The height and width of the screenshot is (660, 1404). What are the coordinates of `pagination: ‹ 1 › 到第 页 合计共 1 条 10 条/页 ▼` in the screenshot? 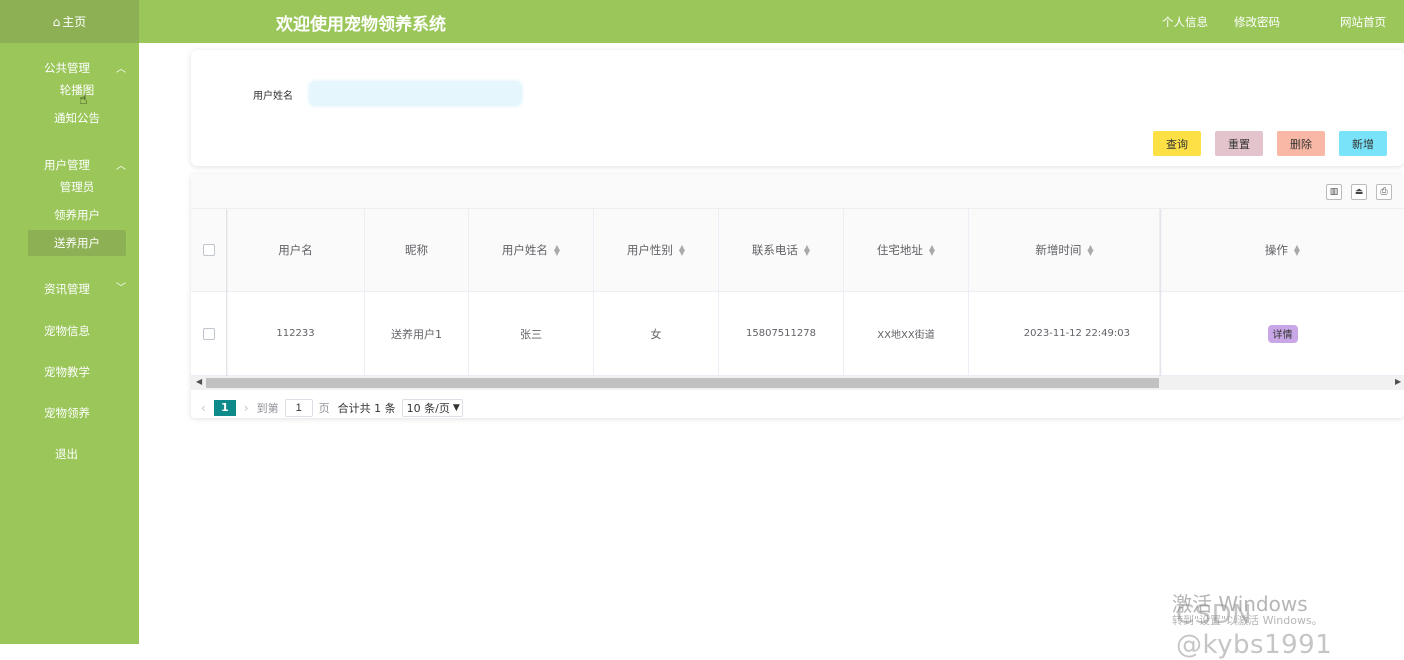 It's located at (332, 408).